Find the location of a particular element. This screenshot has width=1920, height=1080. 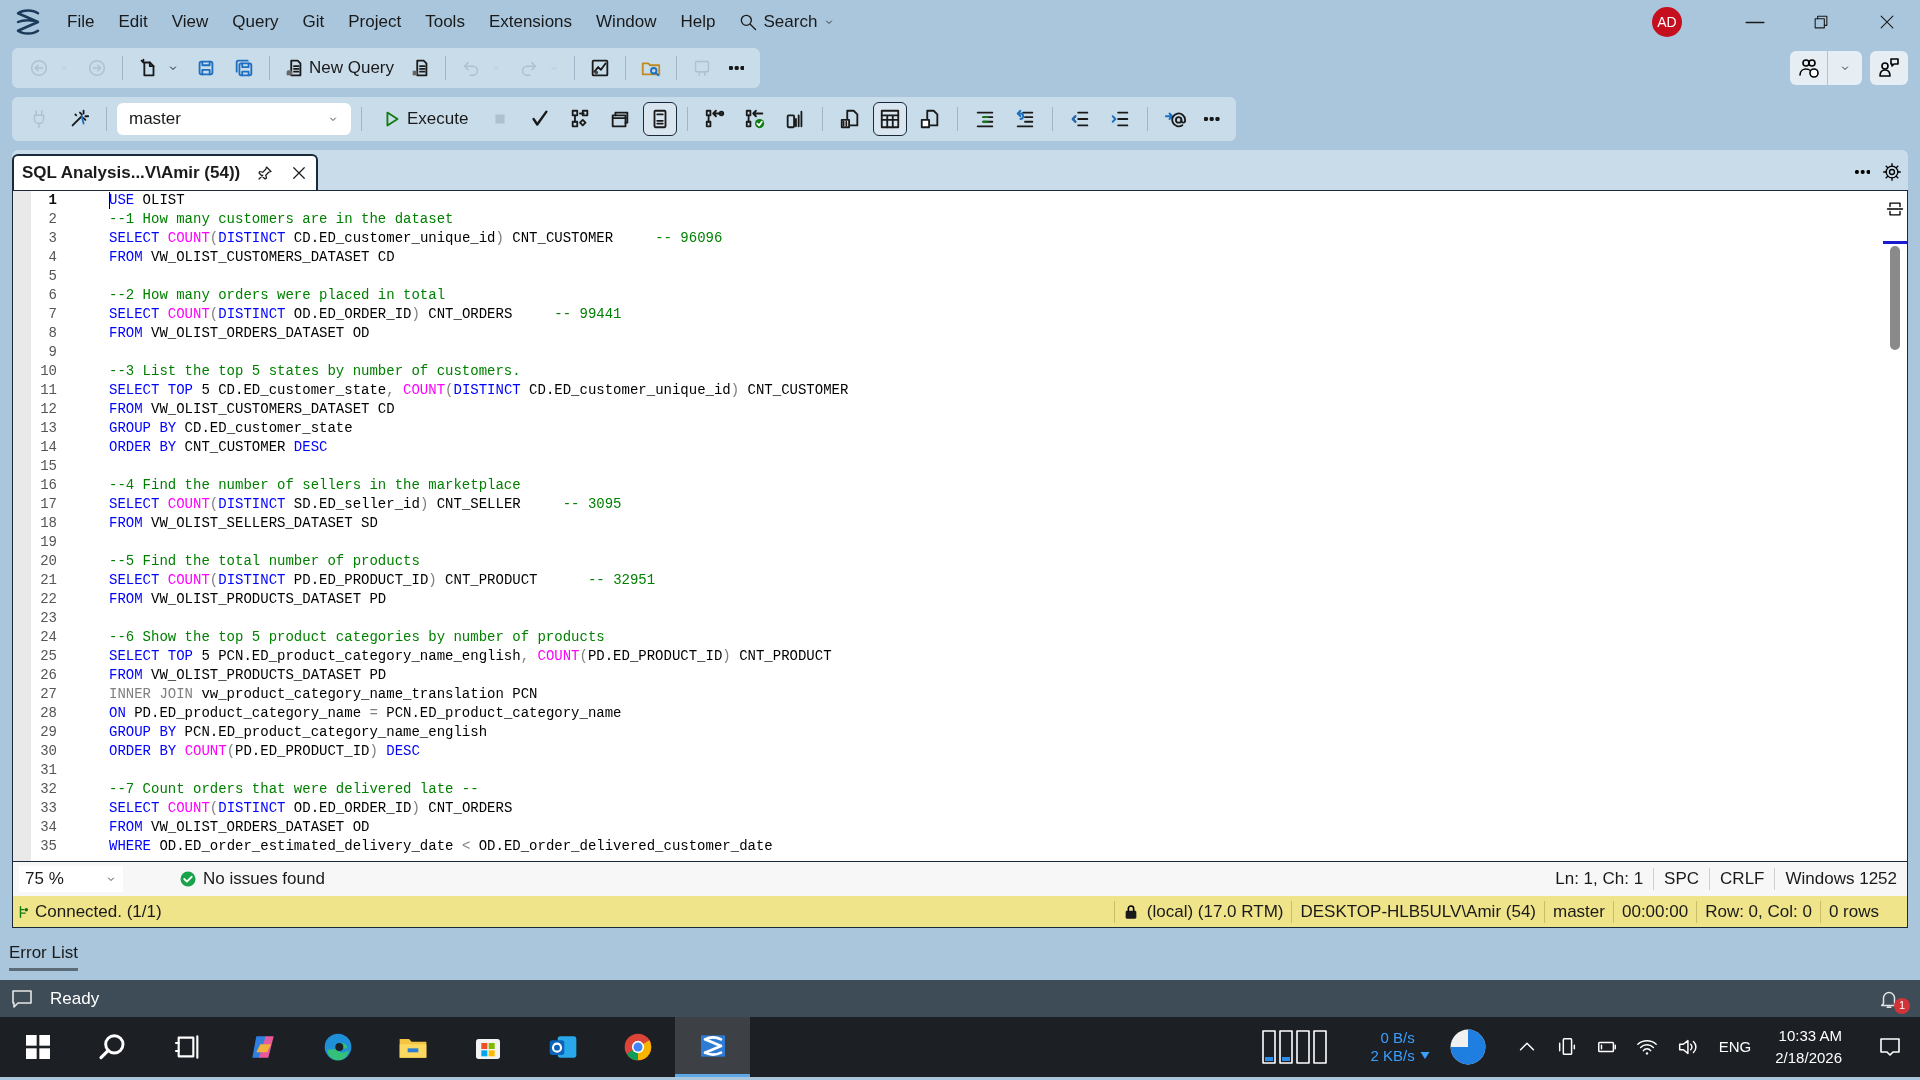

menu-item: Help is located at coordinates (698, 22).